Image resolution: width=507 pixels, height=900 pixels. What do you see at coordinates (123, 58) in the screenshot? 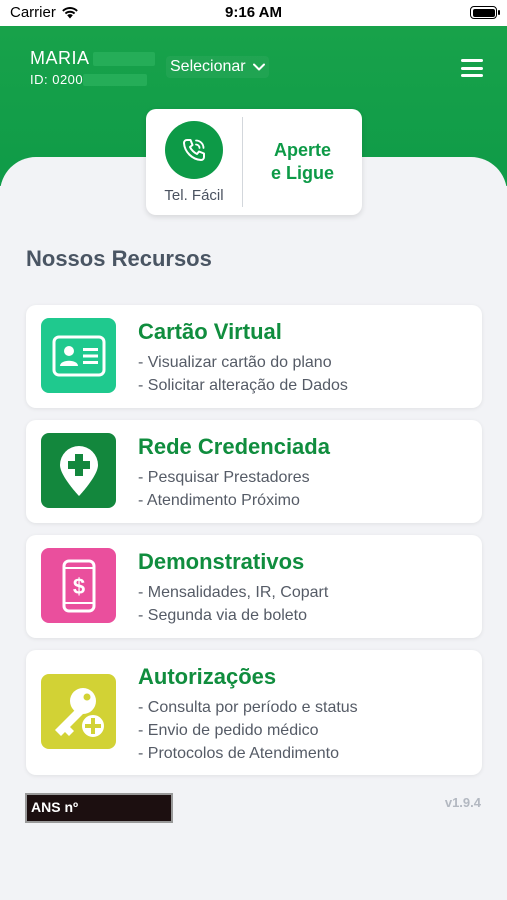
I see `redacted-surname` at bounding box center [123, 58].